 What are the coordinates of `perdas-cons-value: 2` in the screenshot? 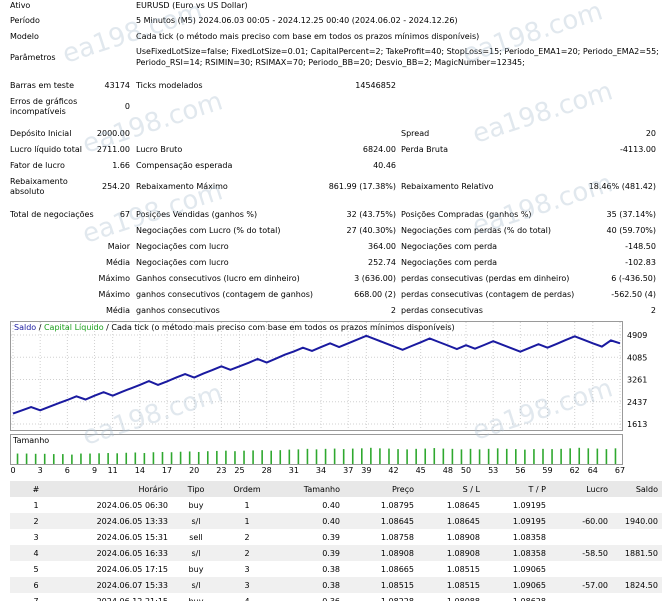 It's located at (653, 310).